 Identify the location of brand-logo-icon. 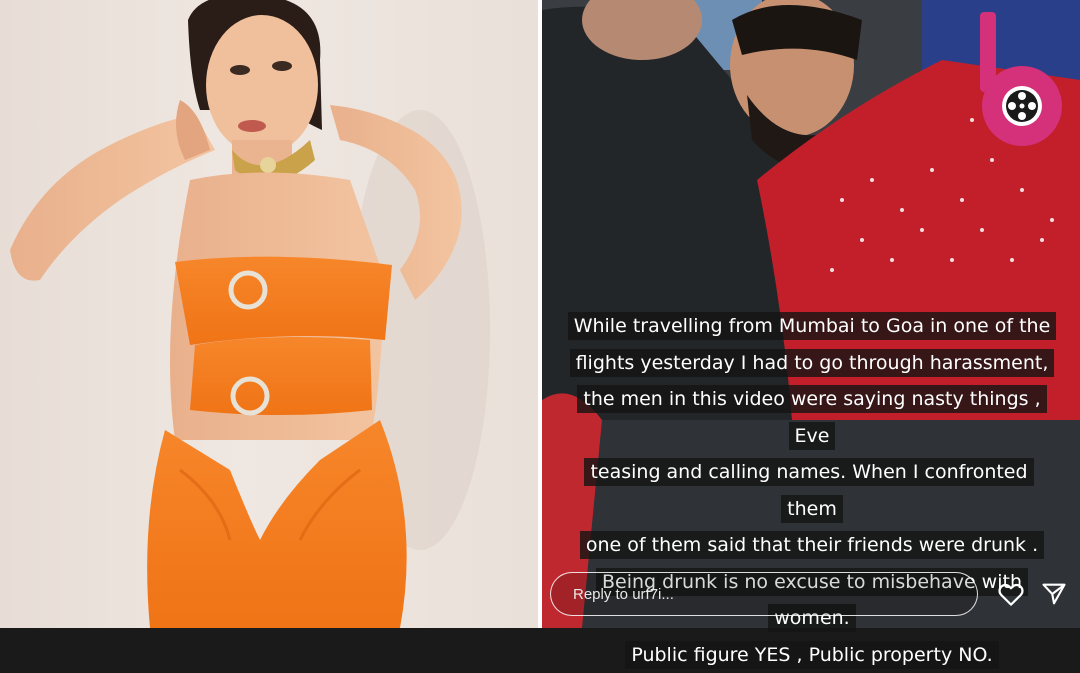
(1020, 79).